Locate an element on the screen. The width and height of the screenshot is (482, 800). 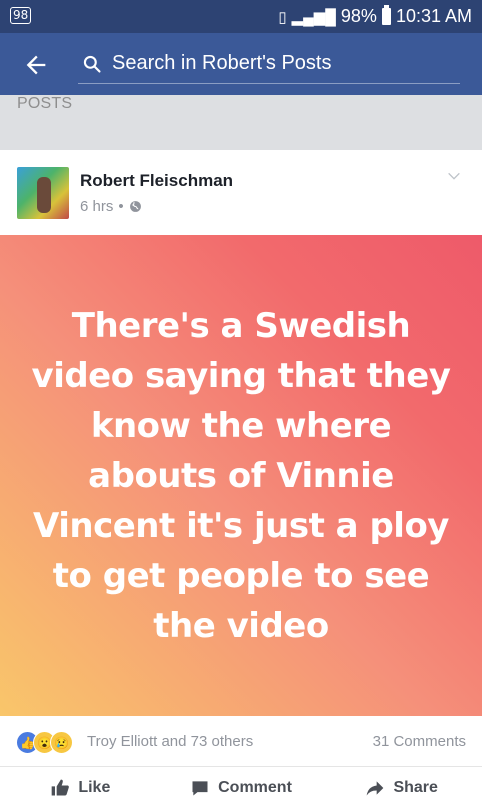
avatar is located at coordinates (43, 193).